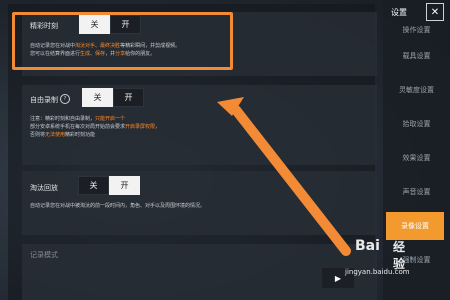 Image resolution: width=450 pixels, height=300 pixels. I want to click on description-text: 注意：精彩时刻和自由录制，, so click(63, 119).